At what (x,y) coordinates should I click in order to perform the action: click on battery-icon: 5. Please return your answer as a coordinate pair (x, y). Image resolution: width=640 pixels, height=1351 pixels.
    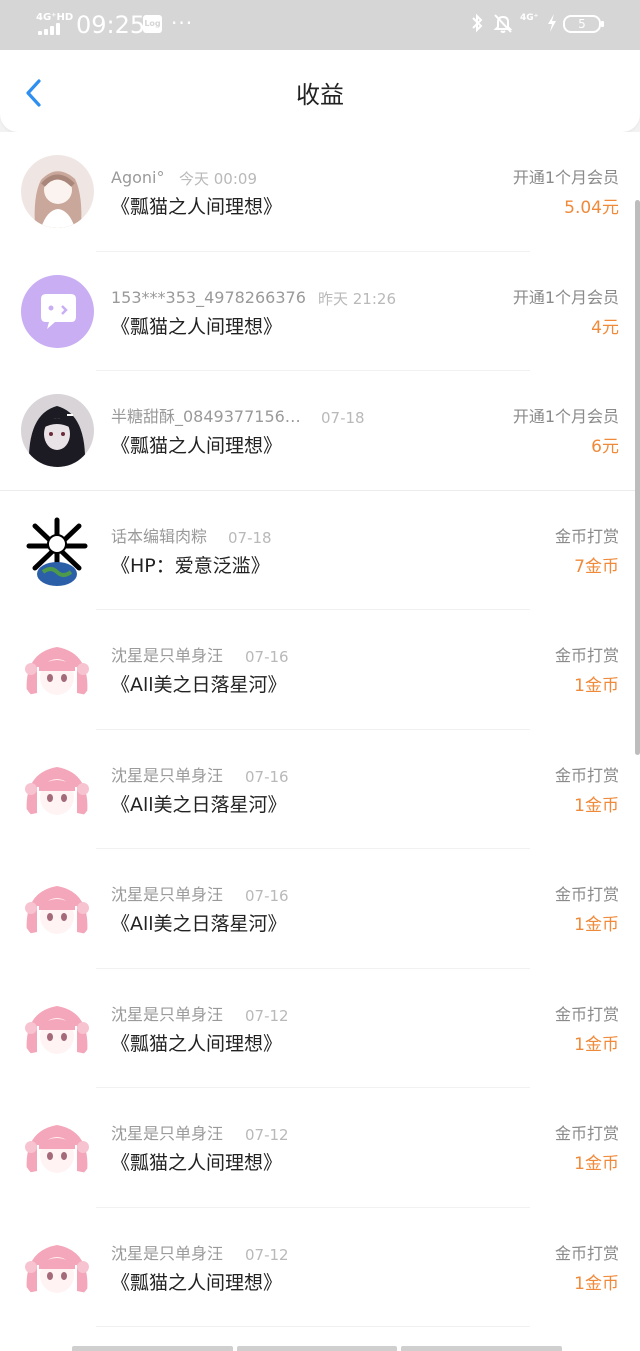
    Looking at the image, I should click on (583, 24).